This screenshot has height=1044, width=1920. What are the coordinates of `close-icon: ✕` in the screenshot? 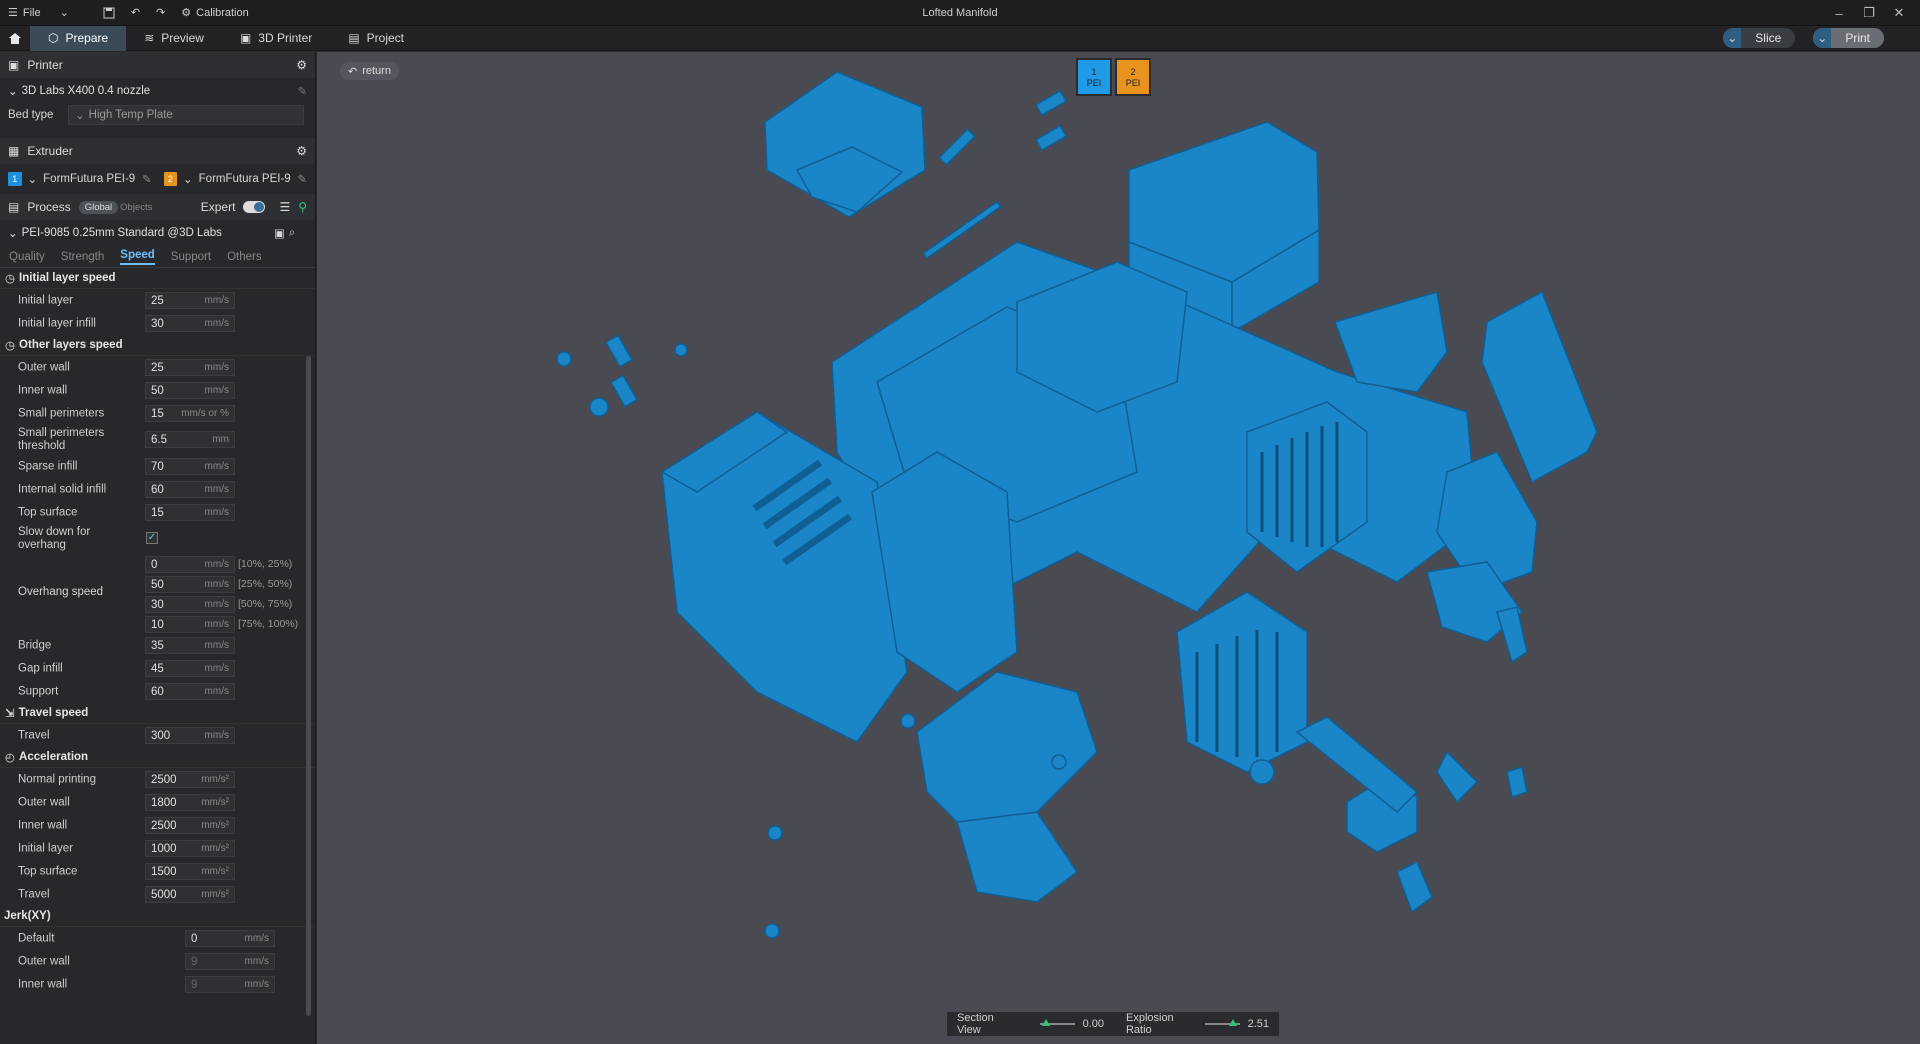 It's located at (1899, 13).